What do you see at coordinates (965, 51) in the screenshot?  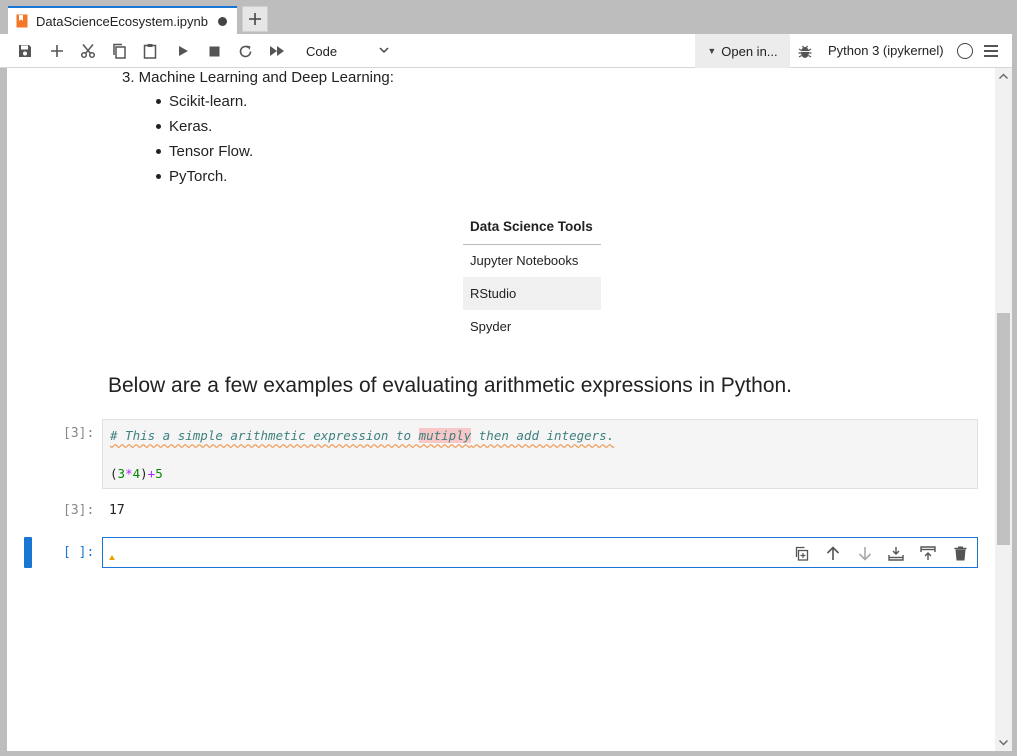 I see `kernel-idle-status-icon` at bounding box center [965, 51].